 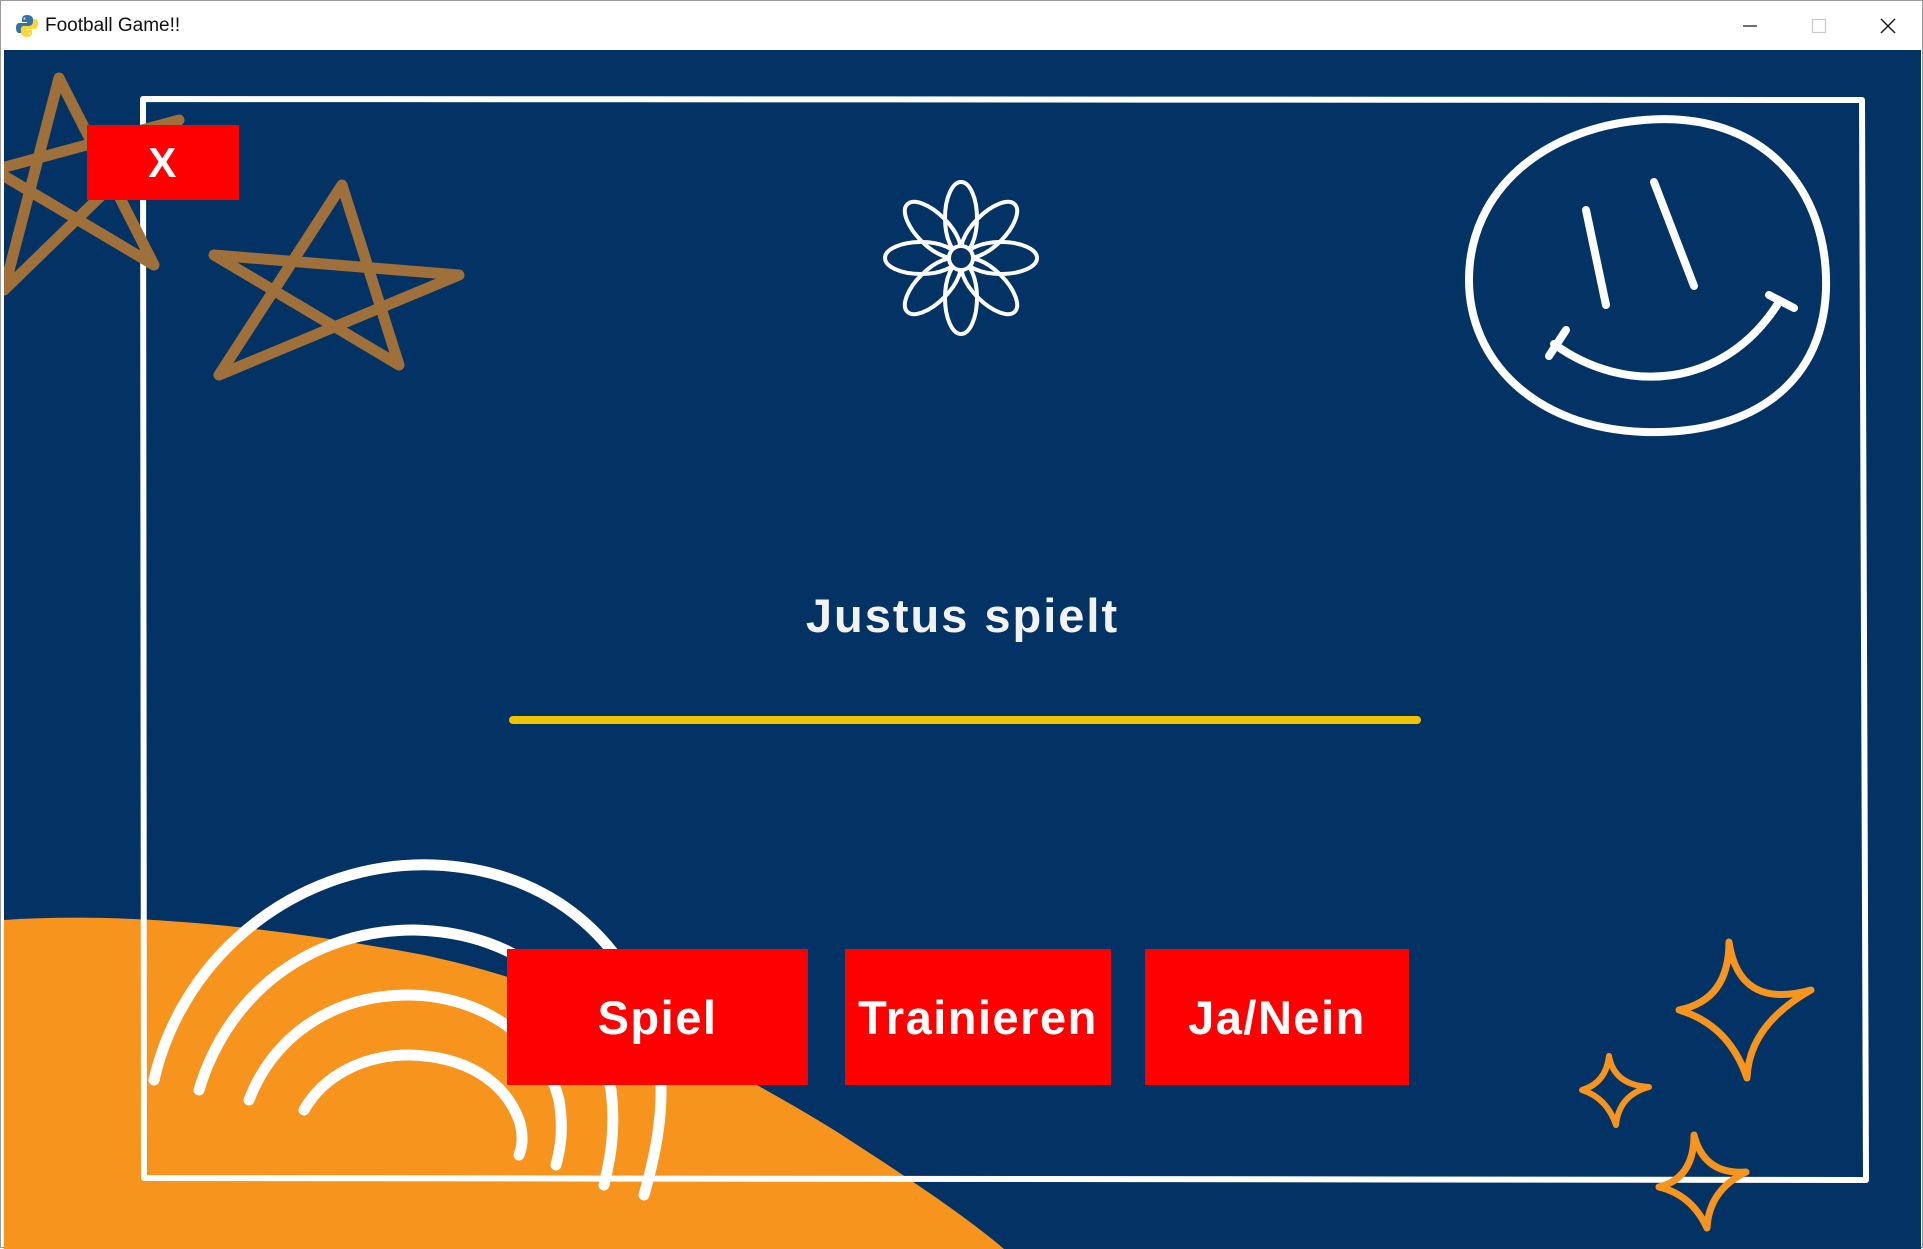 I want to click on train-button: Trainieren, so click(x=978, y=1017).